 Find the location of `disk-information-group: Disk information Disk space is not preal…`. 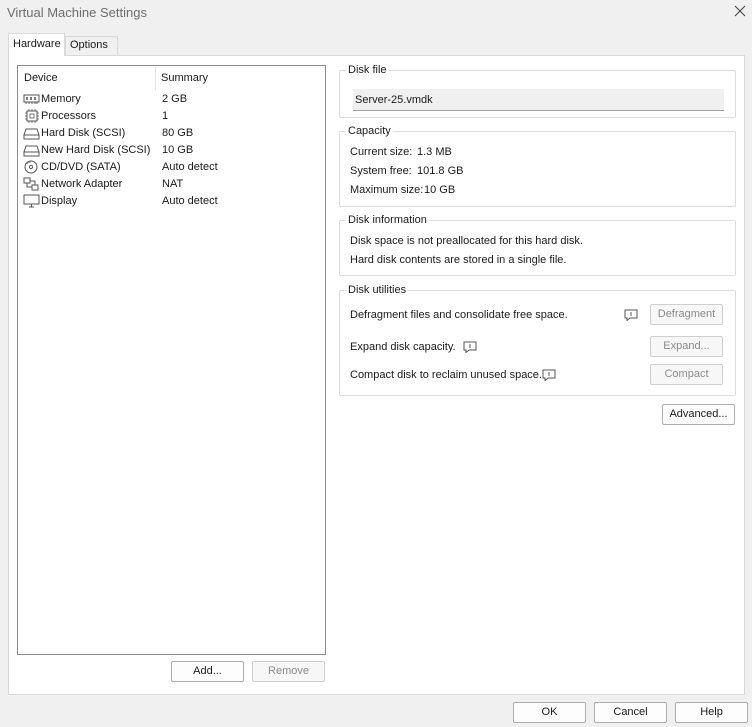

disk-information-group: Disk information Disk space is not preal… is located at coordinates (537, 245).